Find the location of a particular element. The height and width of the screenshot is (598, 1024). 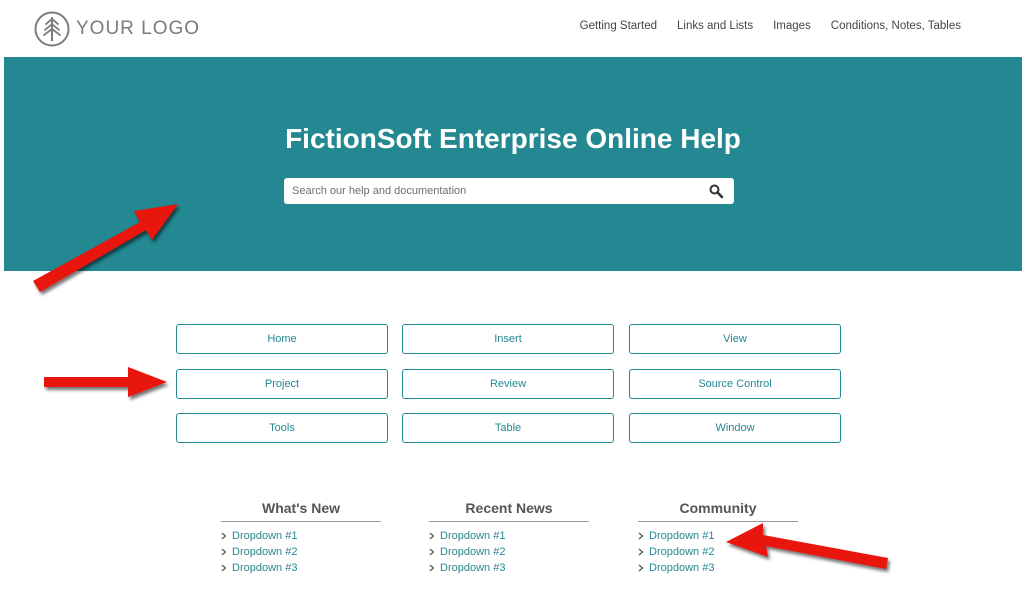

logo: YOUR LOGO is located at coordinates (117, 29).